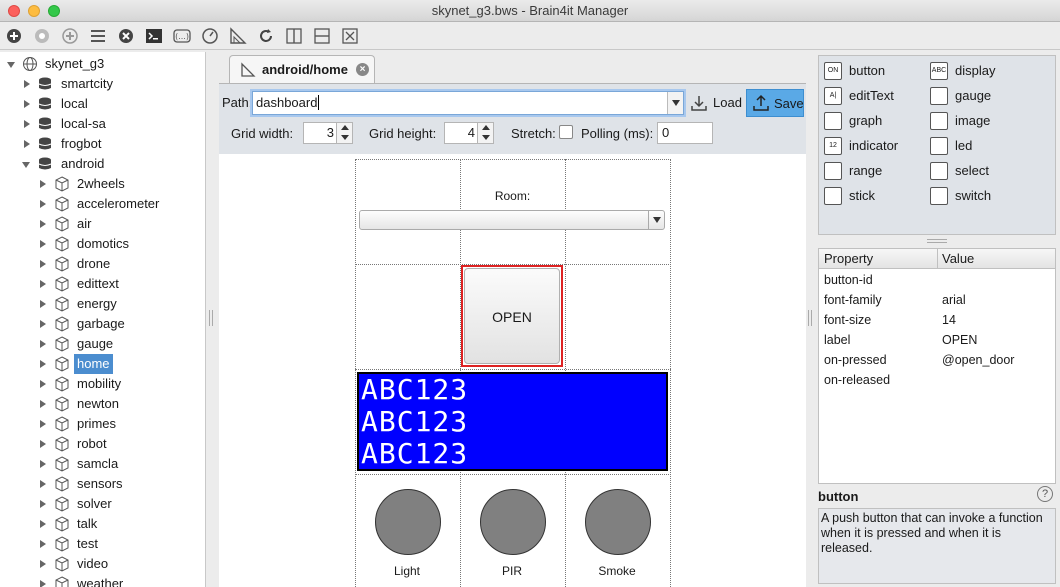  I want to click on tree-item-energy: energy, so click(100, 304).